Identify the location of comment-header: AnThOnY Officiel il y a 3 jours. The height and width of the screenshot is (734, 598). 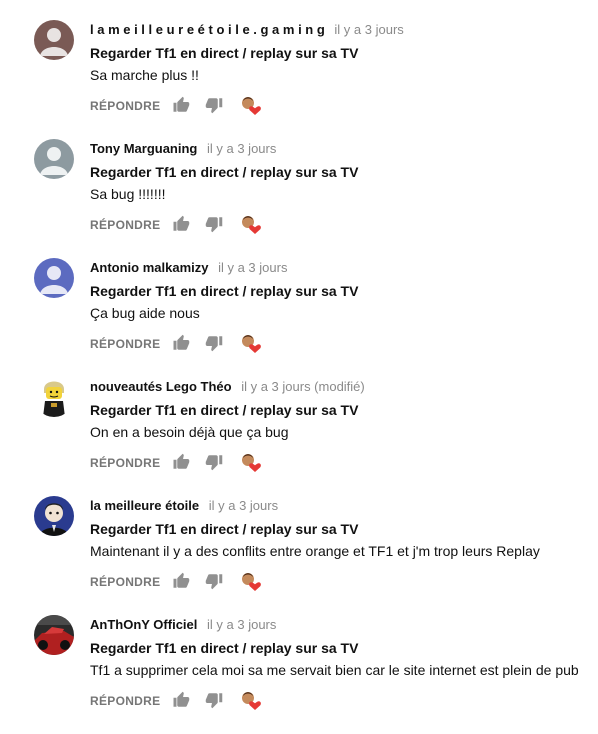
(183, 624).